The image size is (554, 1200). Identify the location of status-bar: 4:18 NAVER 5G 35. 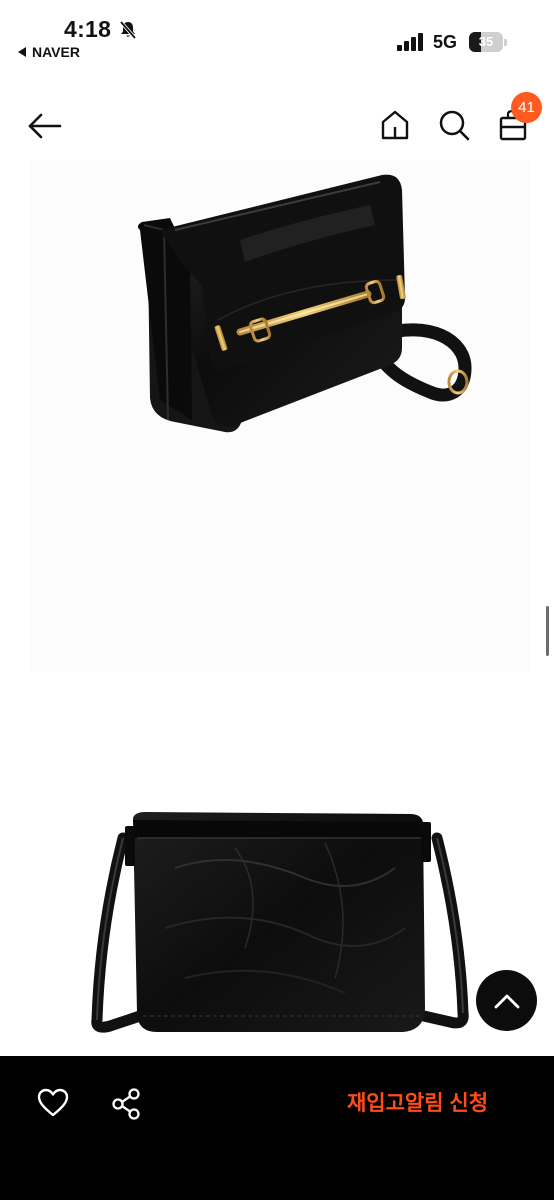
(277, 35).